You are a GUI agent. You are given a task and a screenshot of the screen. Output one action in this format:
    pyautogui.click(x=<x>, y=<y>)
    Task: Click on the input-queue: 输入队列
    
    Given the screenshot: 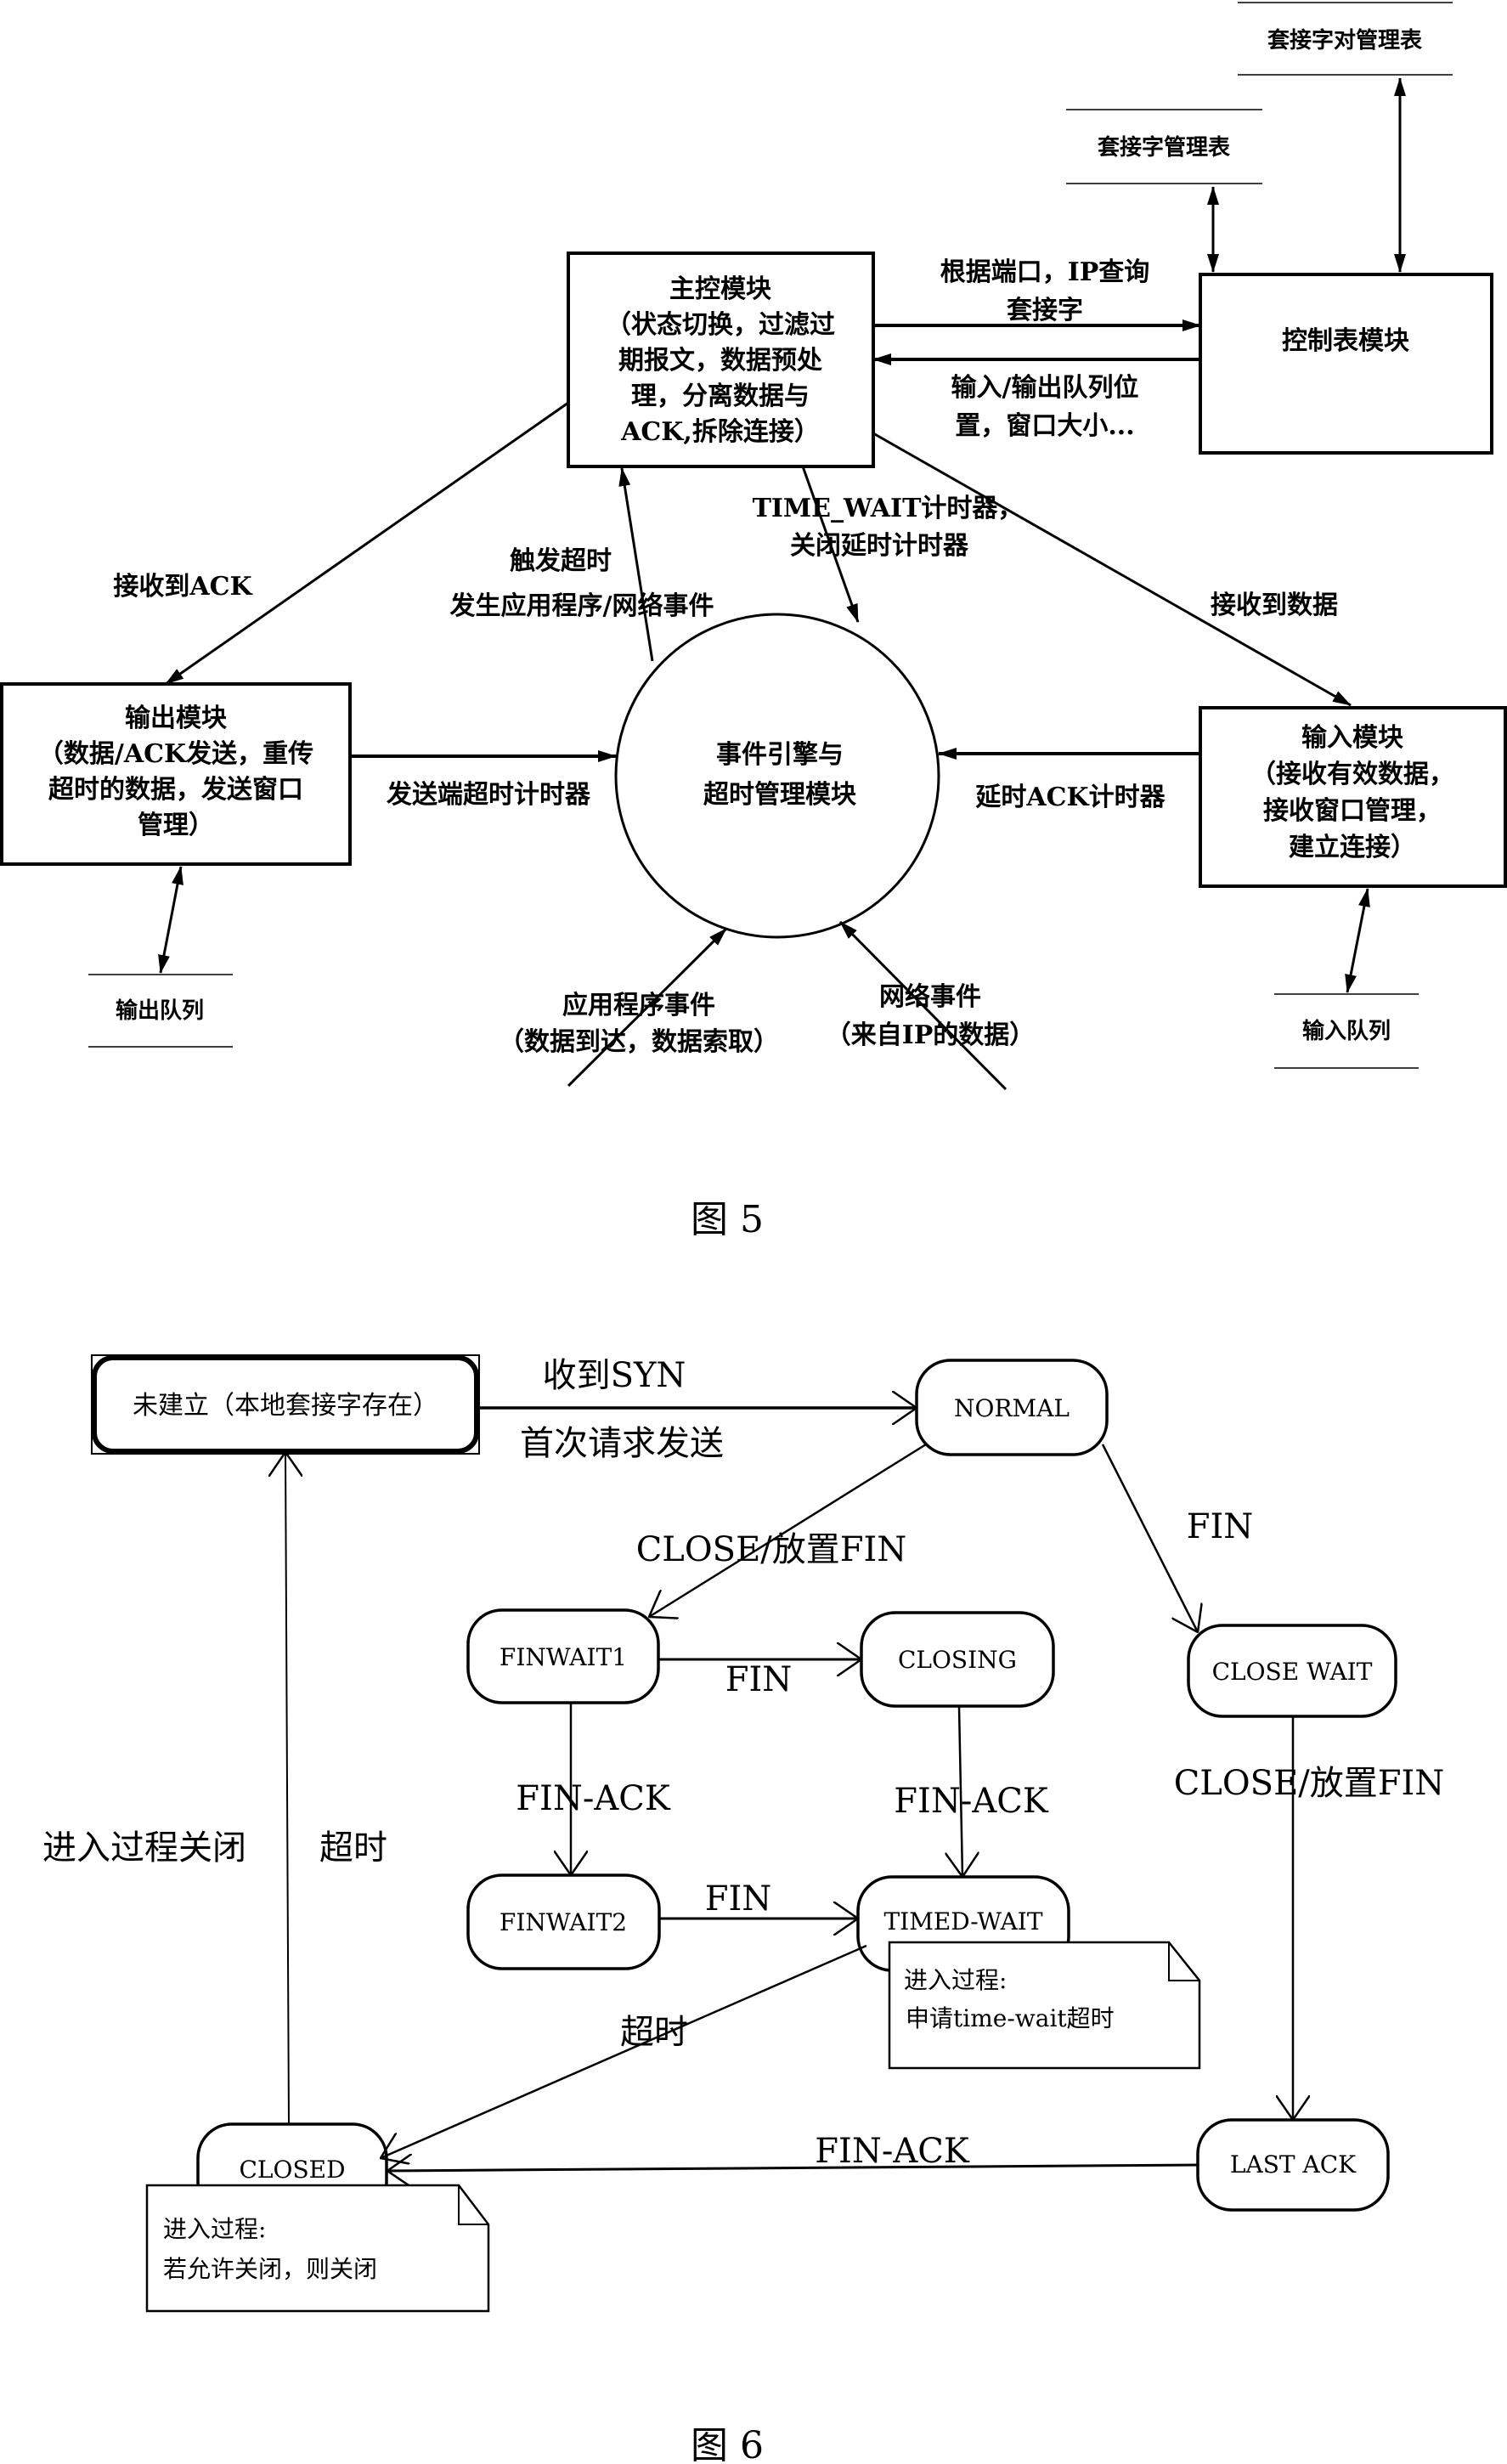 What is the action you would take?
    pyautogui.click(x=1346, y=1031)
    